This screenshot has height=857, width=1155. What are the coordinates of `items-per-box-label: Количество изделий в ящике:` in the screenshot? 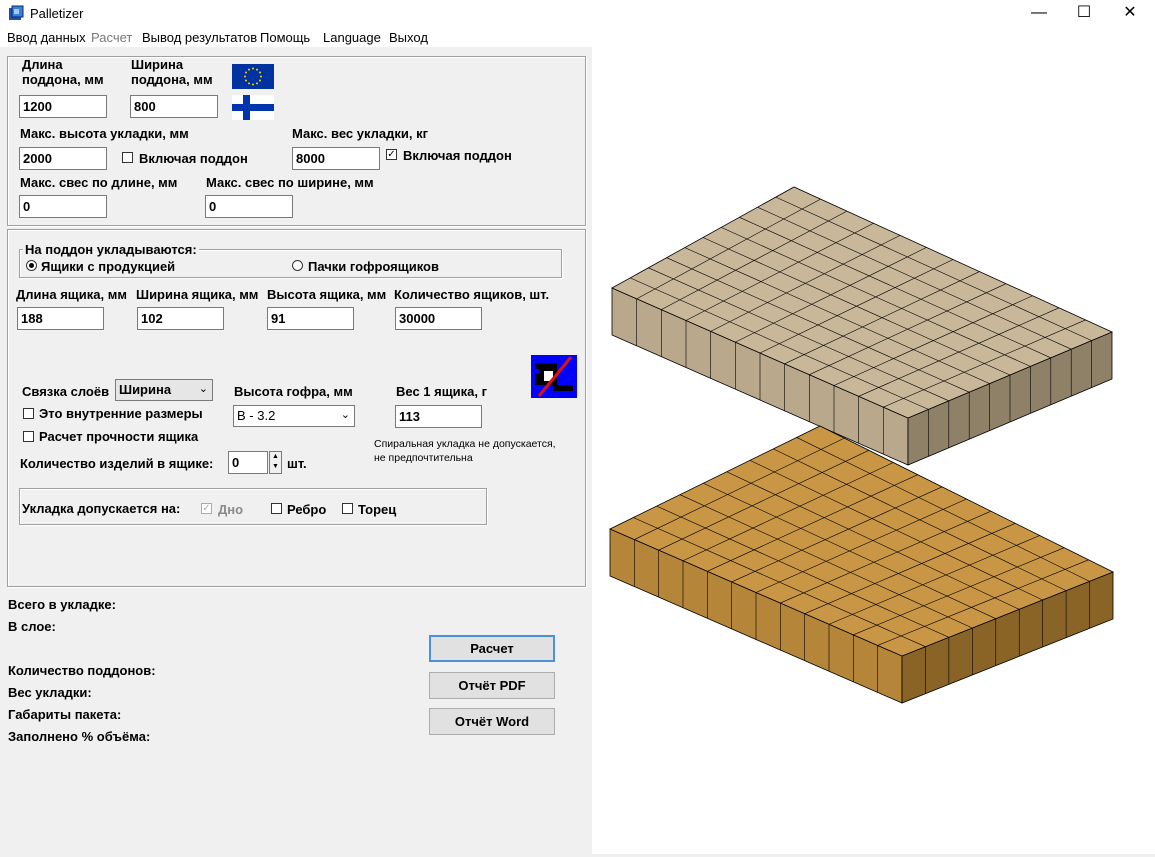 It's located at (117, 463).